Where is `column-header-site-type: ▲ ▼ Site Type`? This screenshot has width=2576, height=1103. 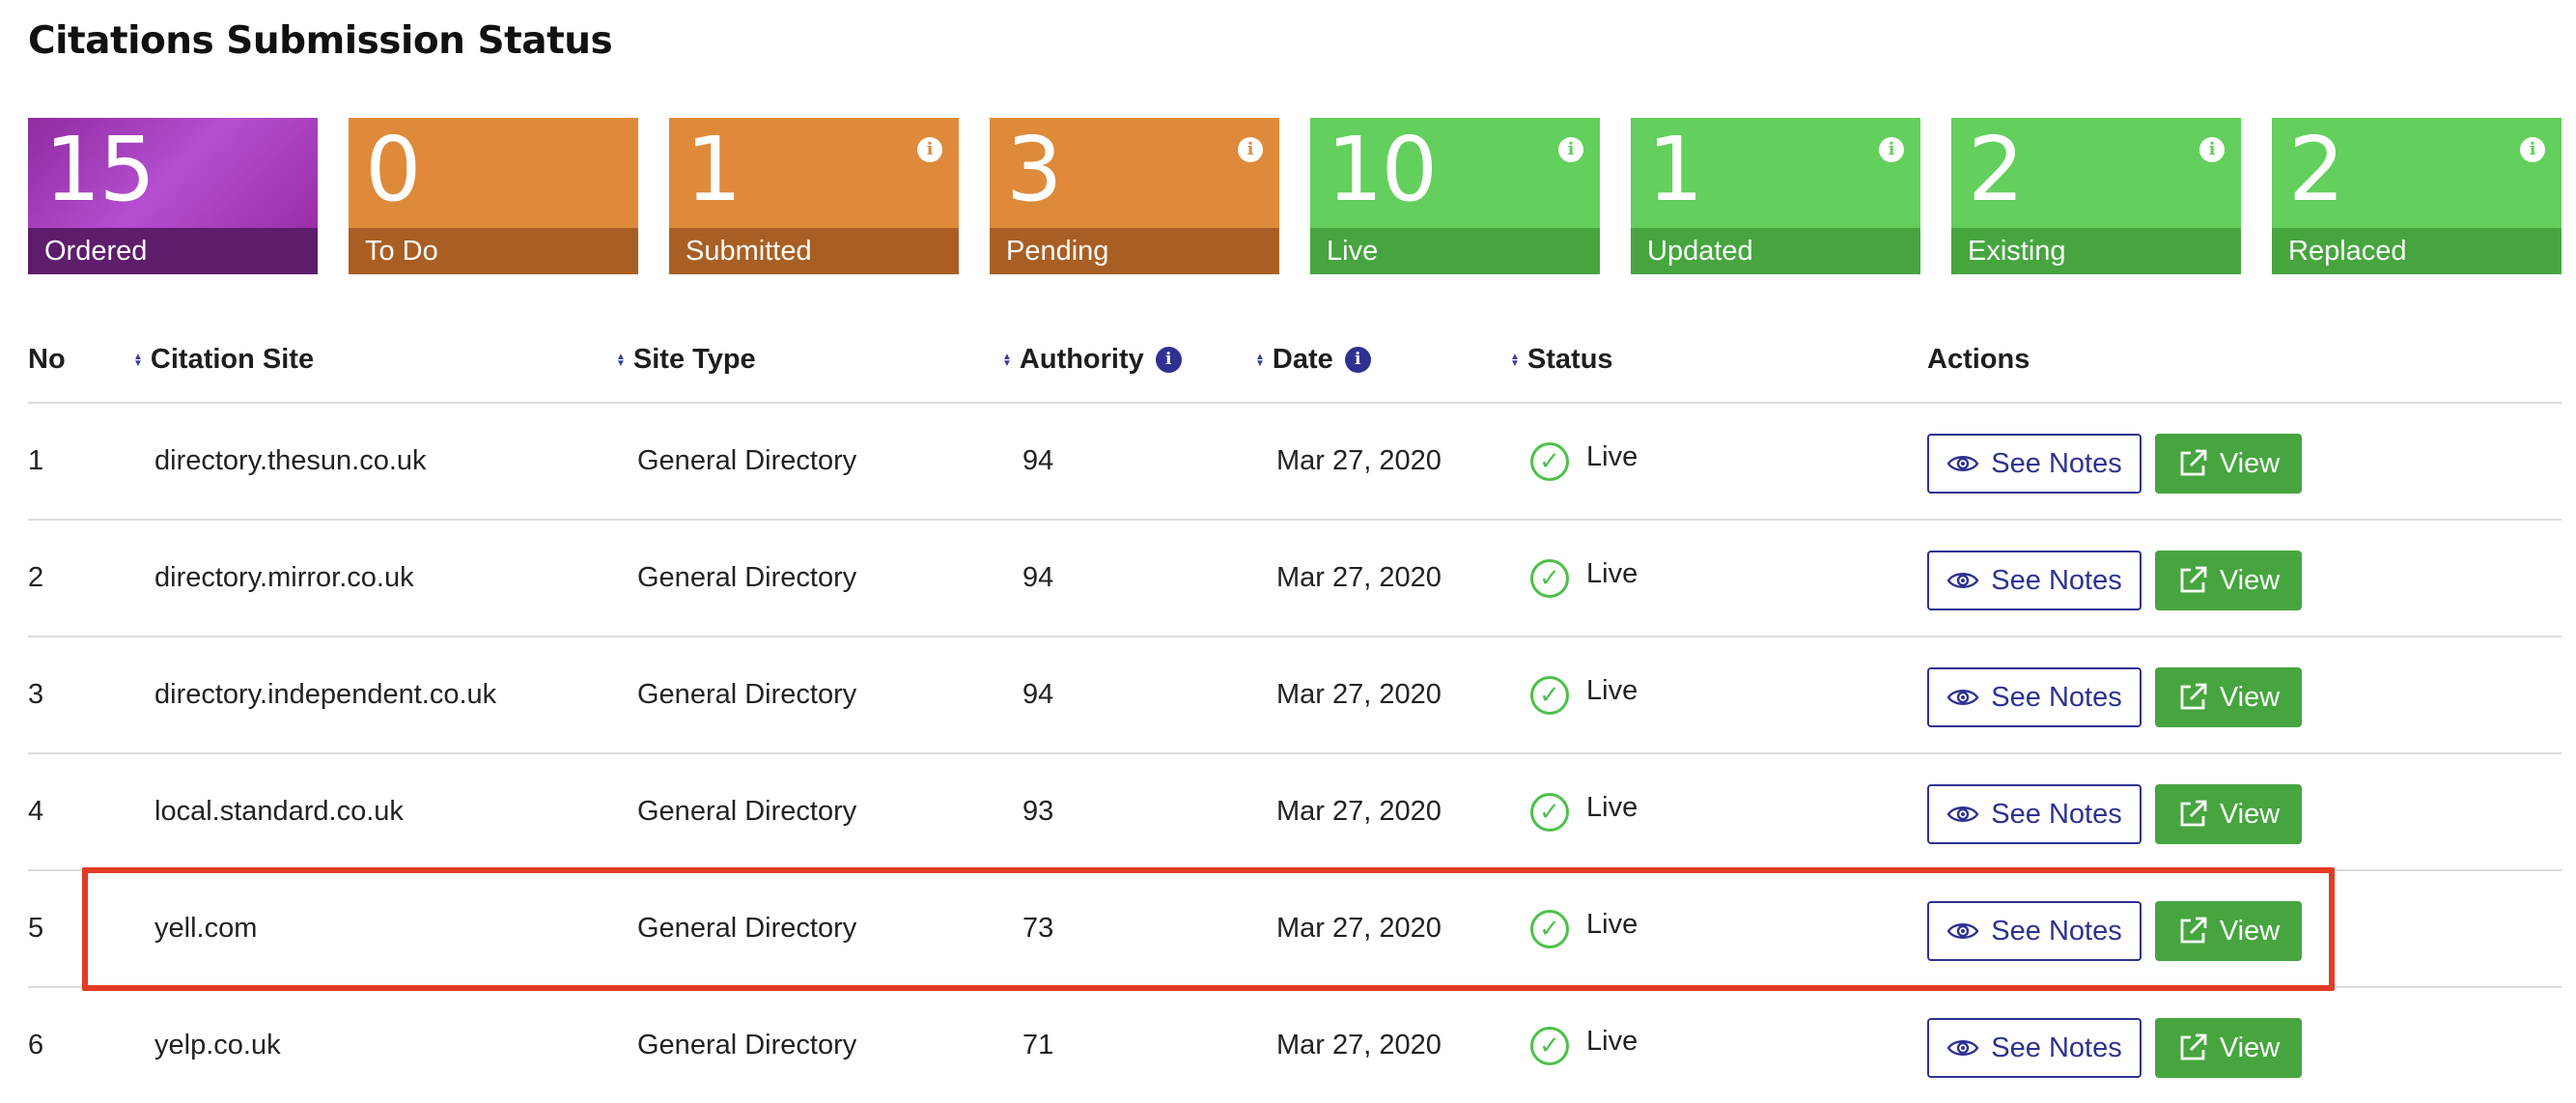
column-header-site-type: ▲ ▼ Site Type is located at coordinates (686, 360).